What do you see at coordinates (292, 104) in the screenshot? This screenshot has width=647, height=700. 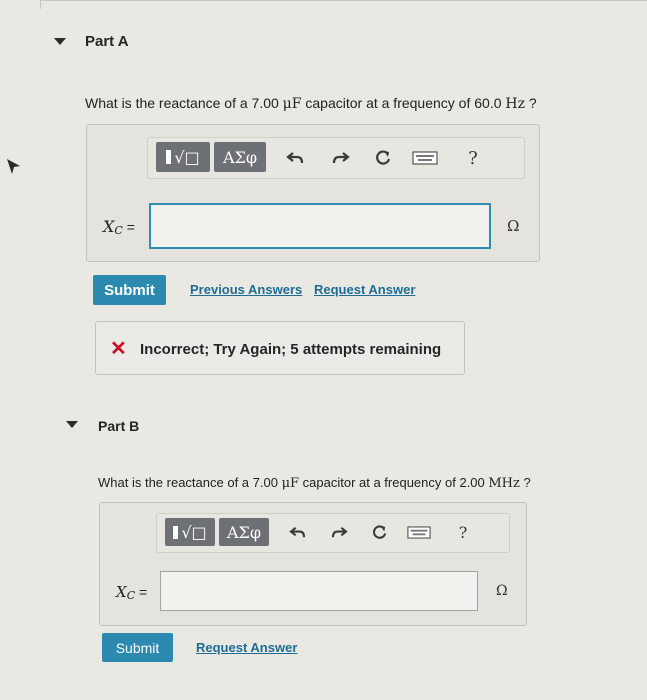 I see `part-a-question-capacitance-unit: μF` at bounding box center [292, 104].